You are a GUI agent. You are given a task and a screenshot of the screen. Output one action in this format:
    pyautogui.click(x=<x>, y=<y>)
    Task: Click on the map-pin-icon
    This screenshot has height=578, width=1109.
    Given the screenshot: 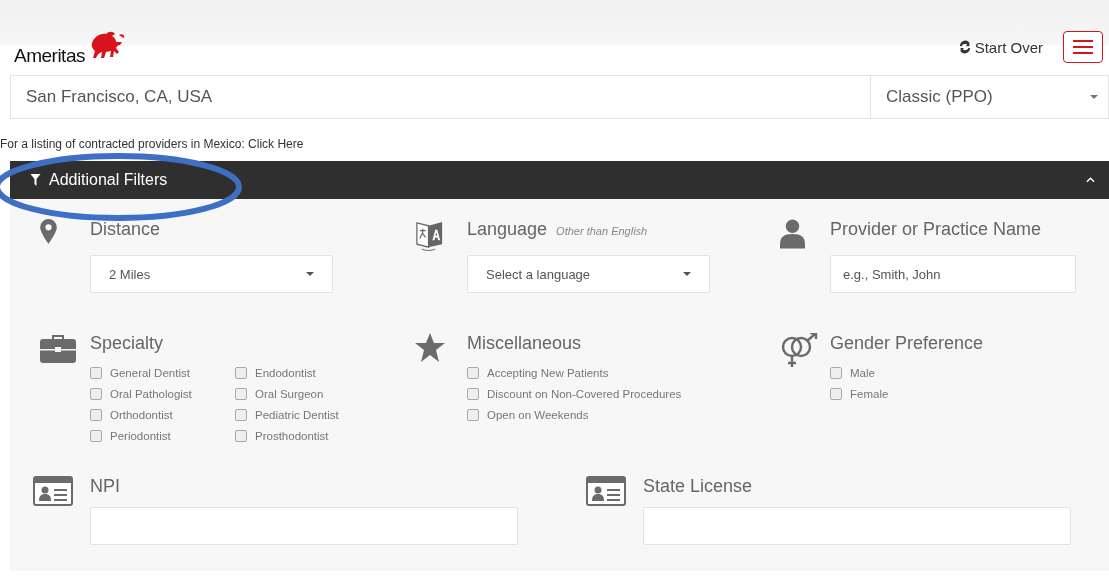 What is the action you would take?
    pyautogui.click(x=48, y=231)
    